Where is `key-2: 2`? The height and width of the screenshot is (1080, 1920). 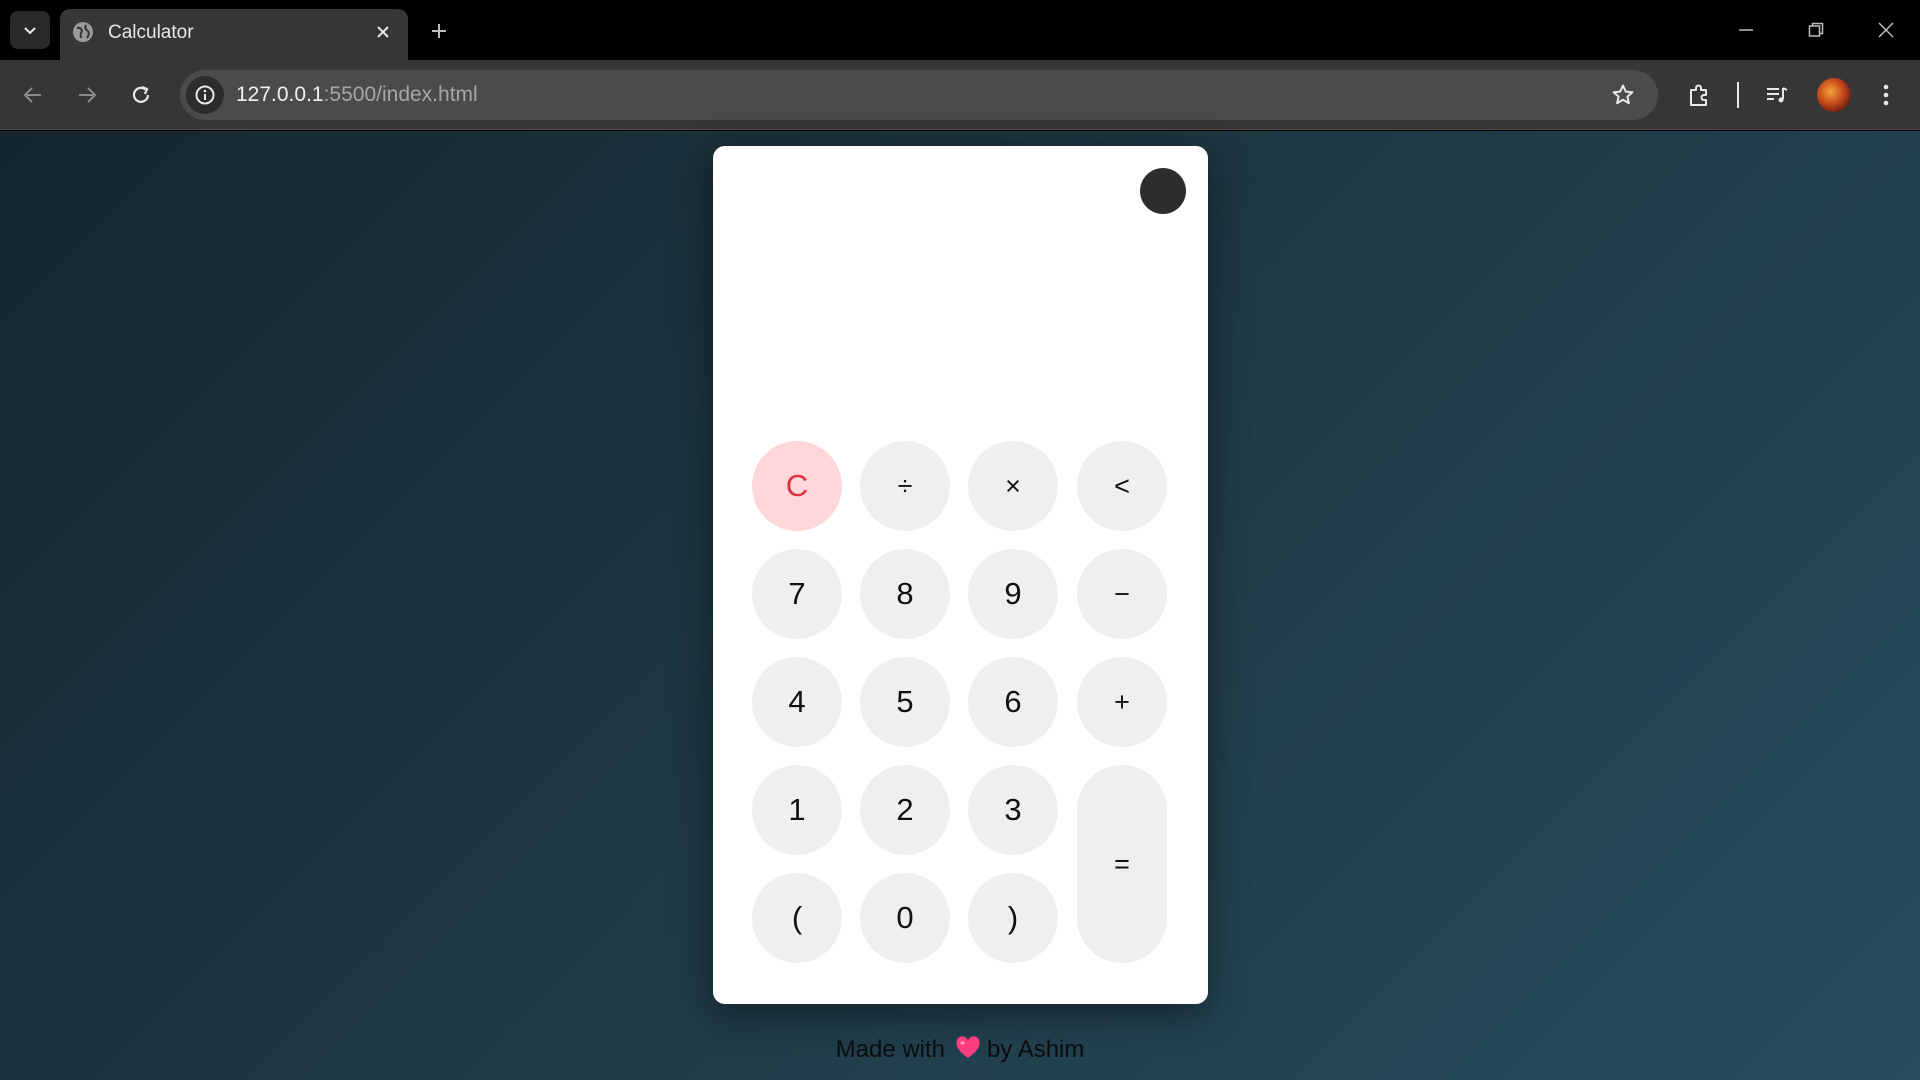
key-2: 2 is located at coordinates (905, 810).